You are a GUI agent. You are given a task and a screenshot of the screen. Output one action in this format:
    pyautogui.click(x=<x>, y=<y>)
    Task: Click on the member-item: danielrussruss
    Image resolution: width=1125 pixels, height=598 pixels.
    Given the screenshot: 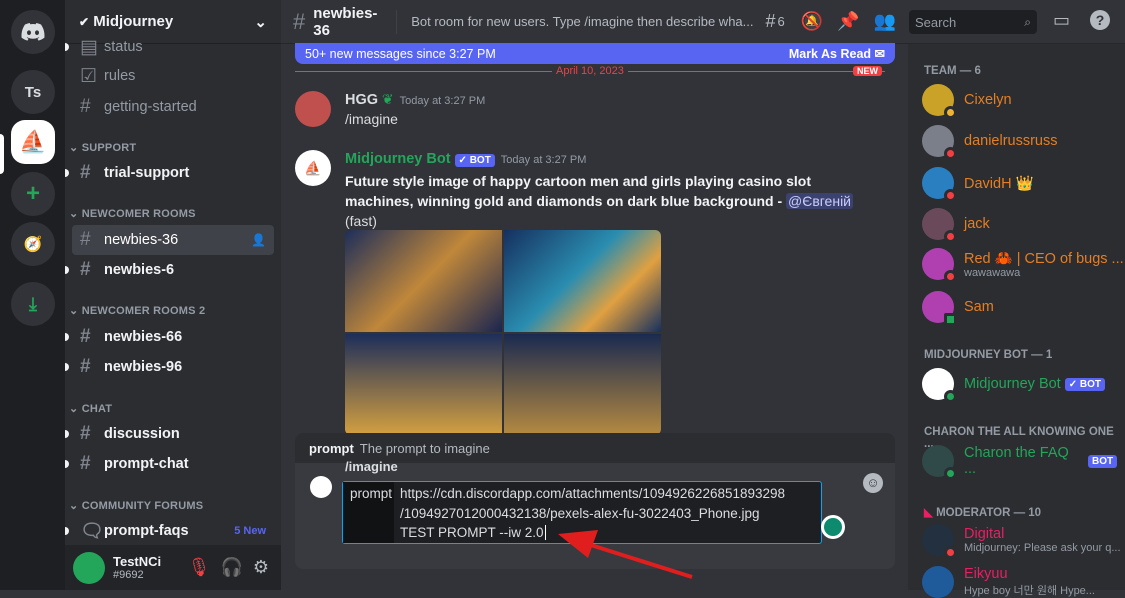 What is the action you would take?
    pyautogui.click(x=990, y=142)
    